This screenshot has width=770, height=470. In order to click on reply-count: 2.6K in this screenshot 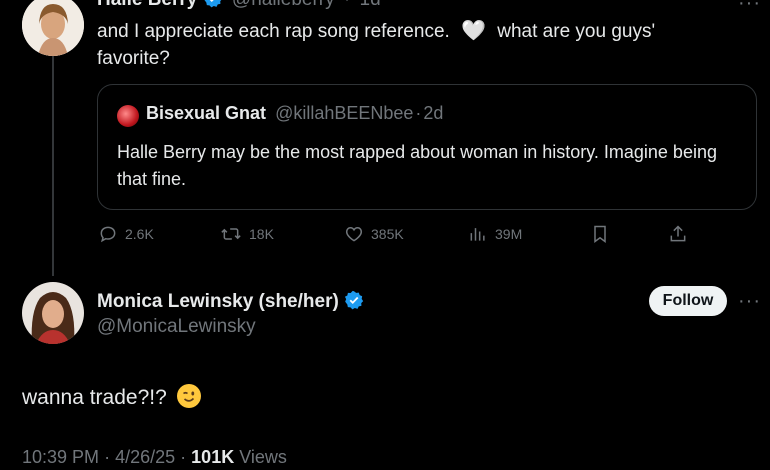, I will do `click(139, 234)`.